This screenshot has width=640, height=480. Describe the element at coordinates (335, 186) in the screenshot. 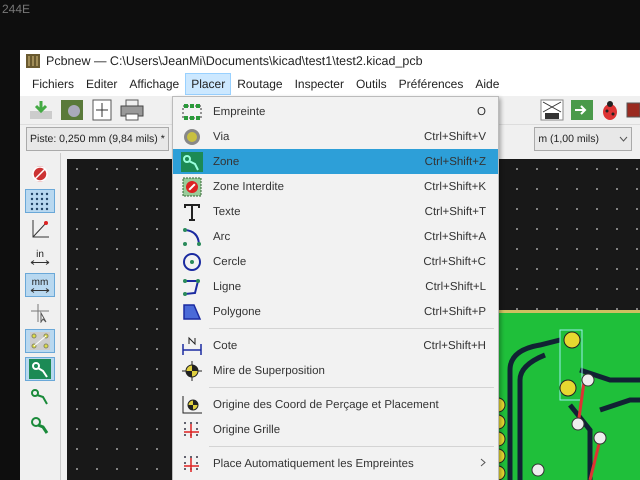

I see `menu-item: Zone Interdite Ctrl+Shift+K` at that location.